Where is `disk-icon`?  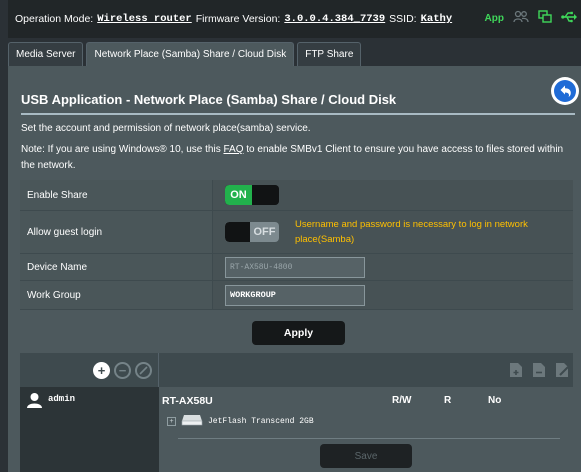
disk-icon is located at coordinates (192, 421).